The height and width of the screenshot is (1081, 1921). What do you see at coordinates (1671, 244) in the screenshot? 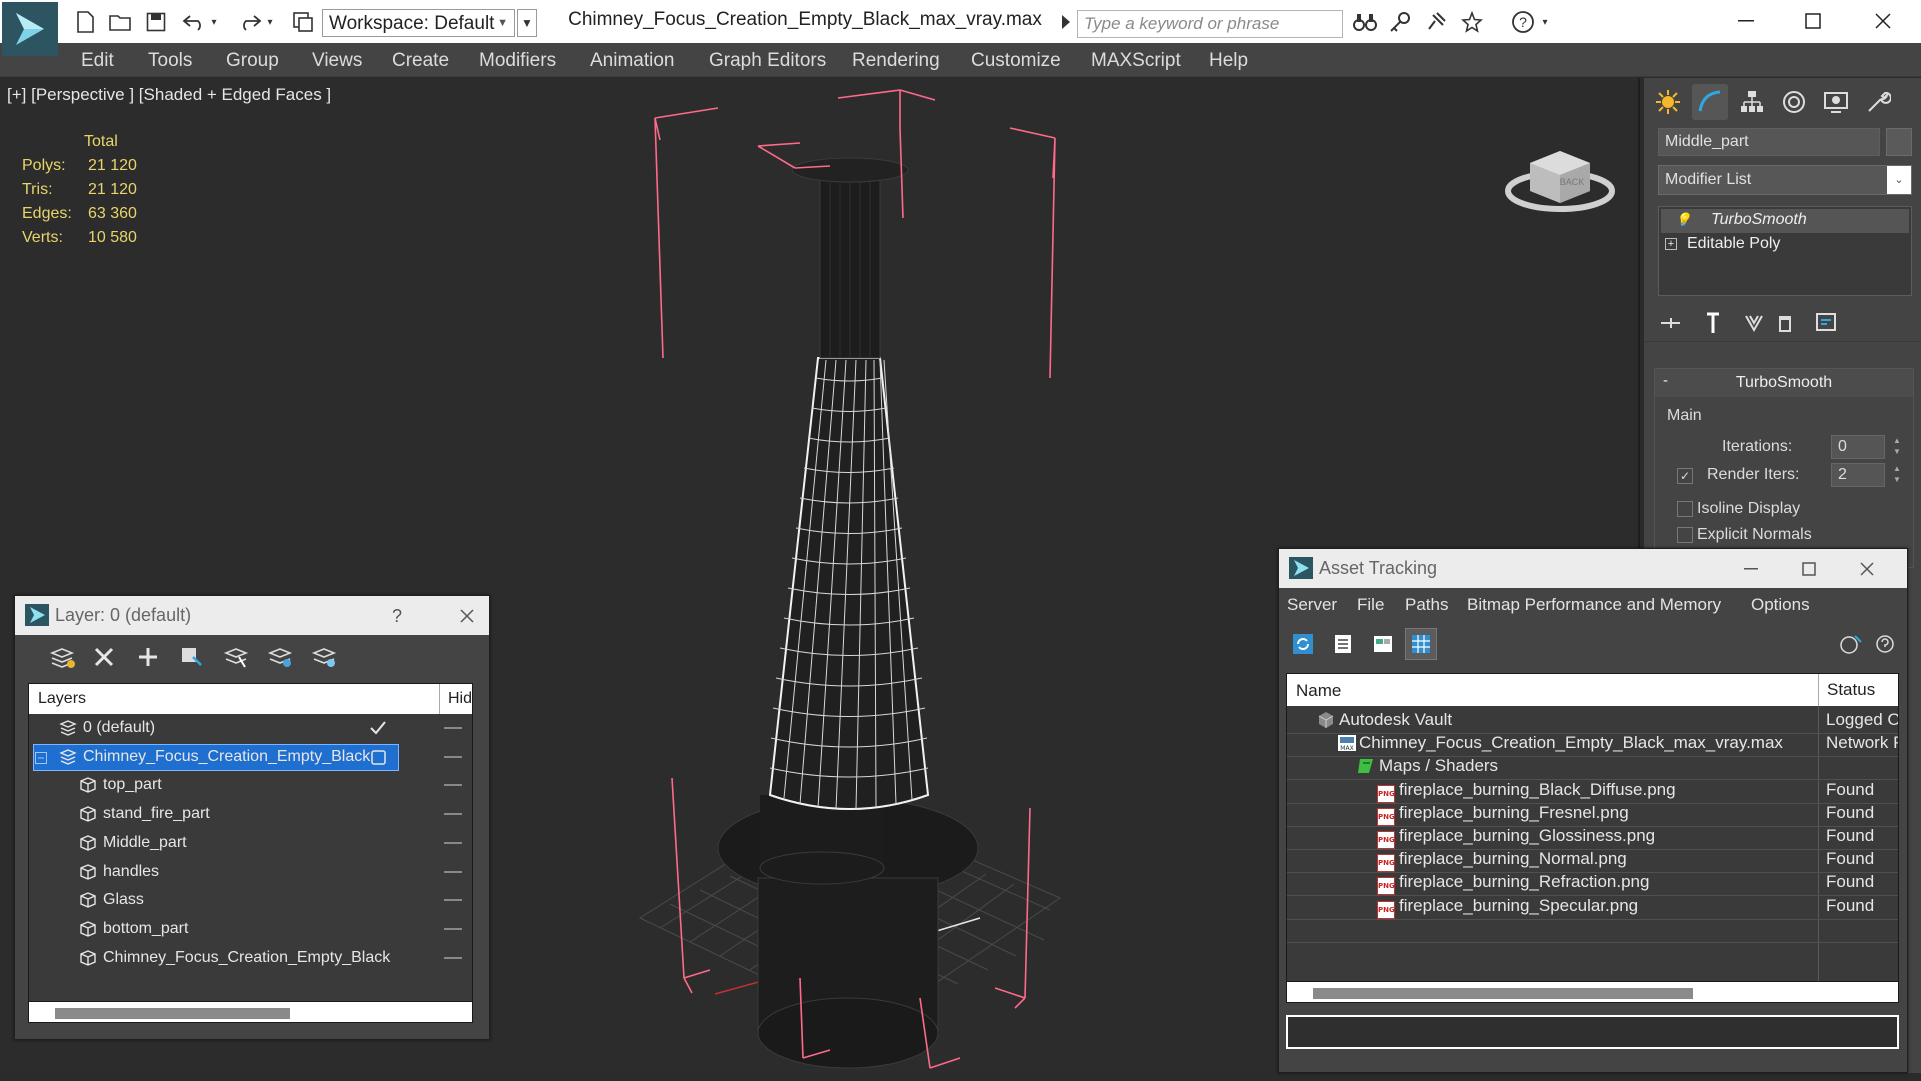
I see `expand-plus-icon: +` at bounding box center [1671, 244].